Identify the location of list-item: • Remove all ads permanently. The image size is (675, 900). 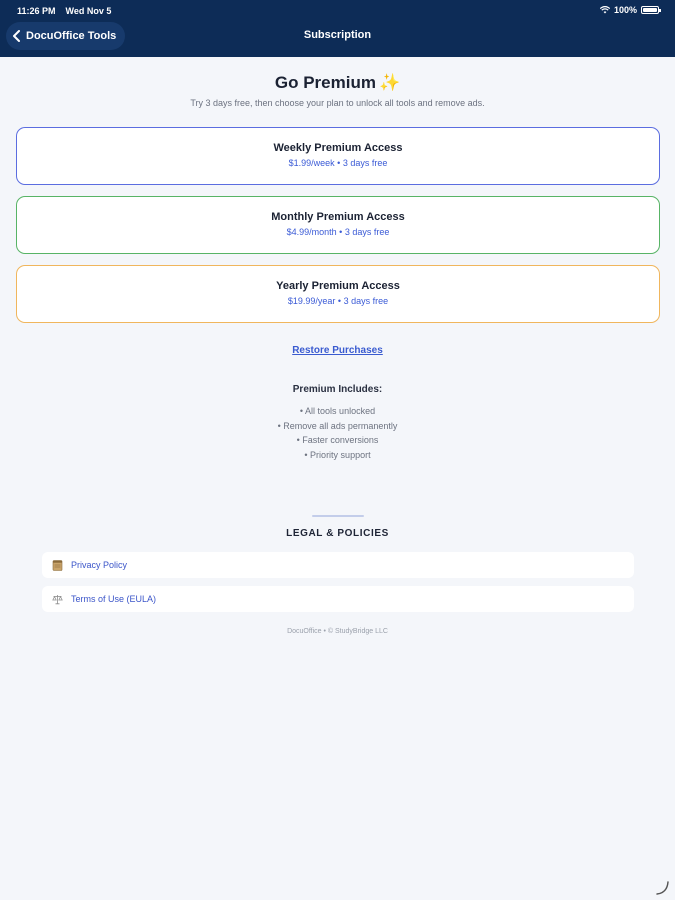
(337, 425).